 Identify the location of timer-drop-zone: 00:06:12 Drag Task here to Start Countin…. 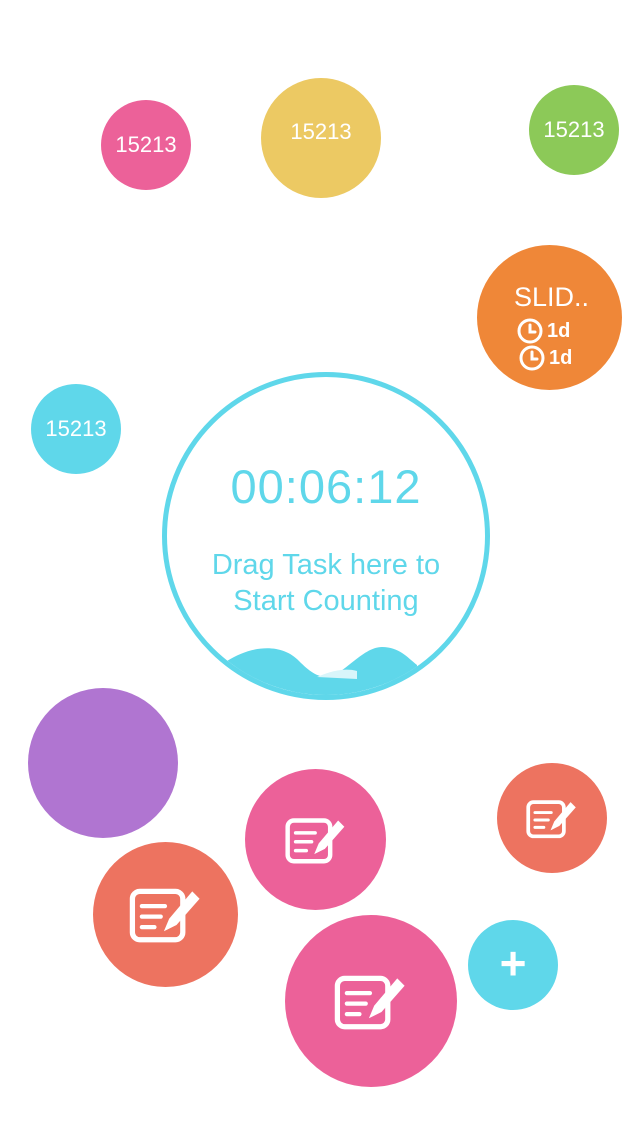
(326, 536).